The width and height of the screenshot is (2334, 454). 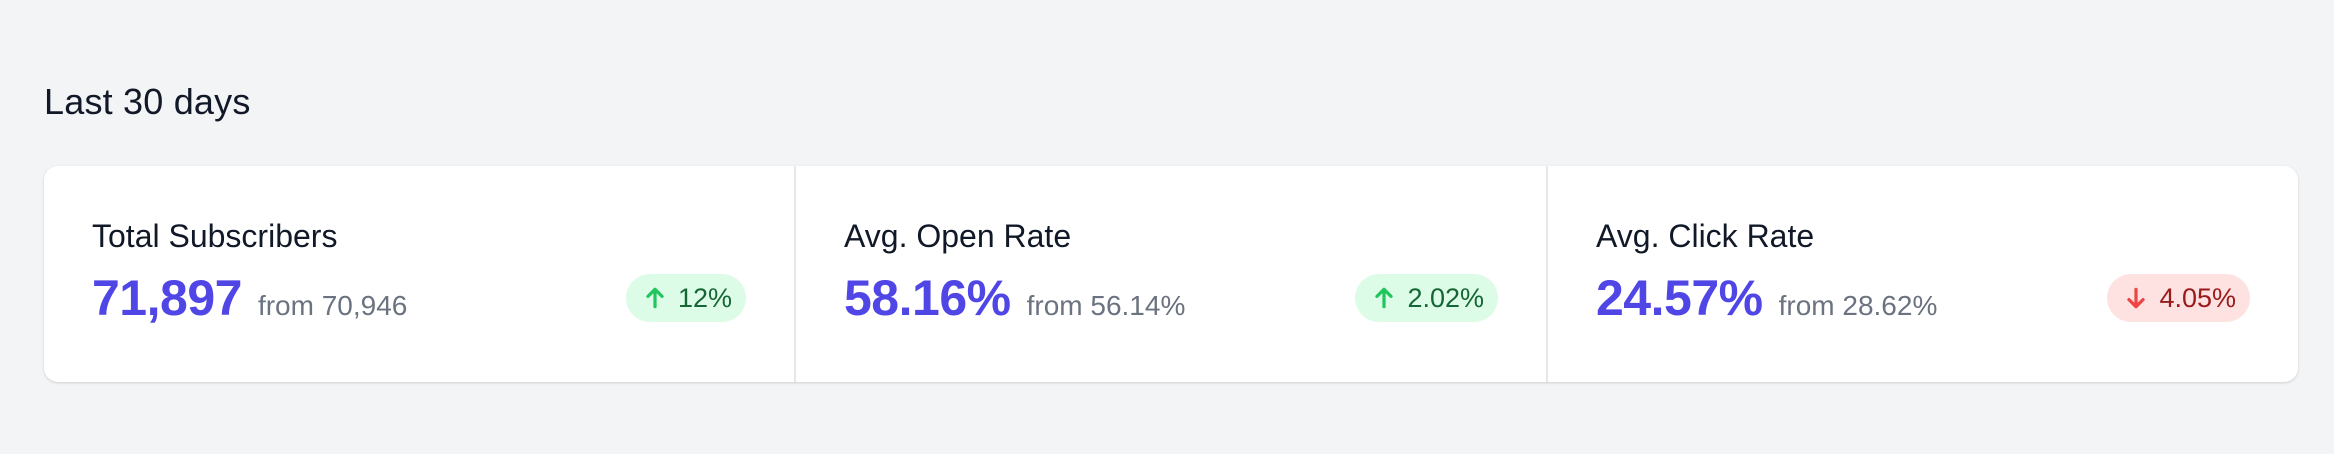 What do you see at coordinates (249, 298) in the screenshot?
I see `stat-values: 71,897 from 70,946` at bounding box center [249, 298].